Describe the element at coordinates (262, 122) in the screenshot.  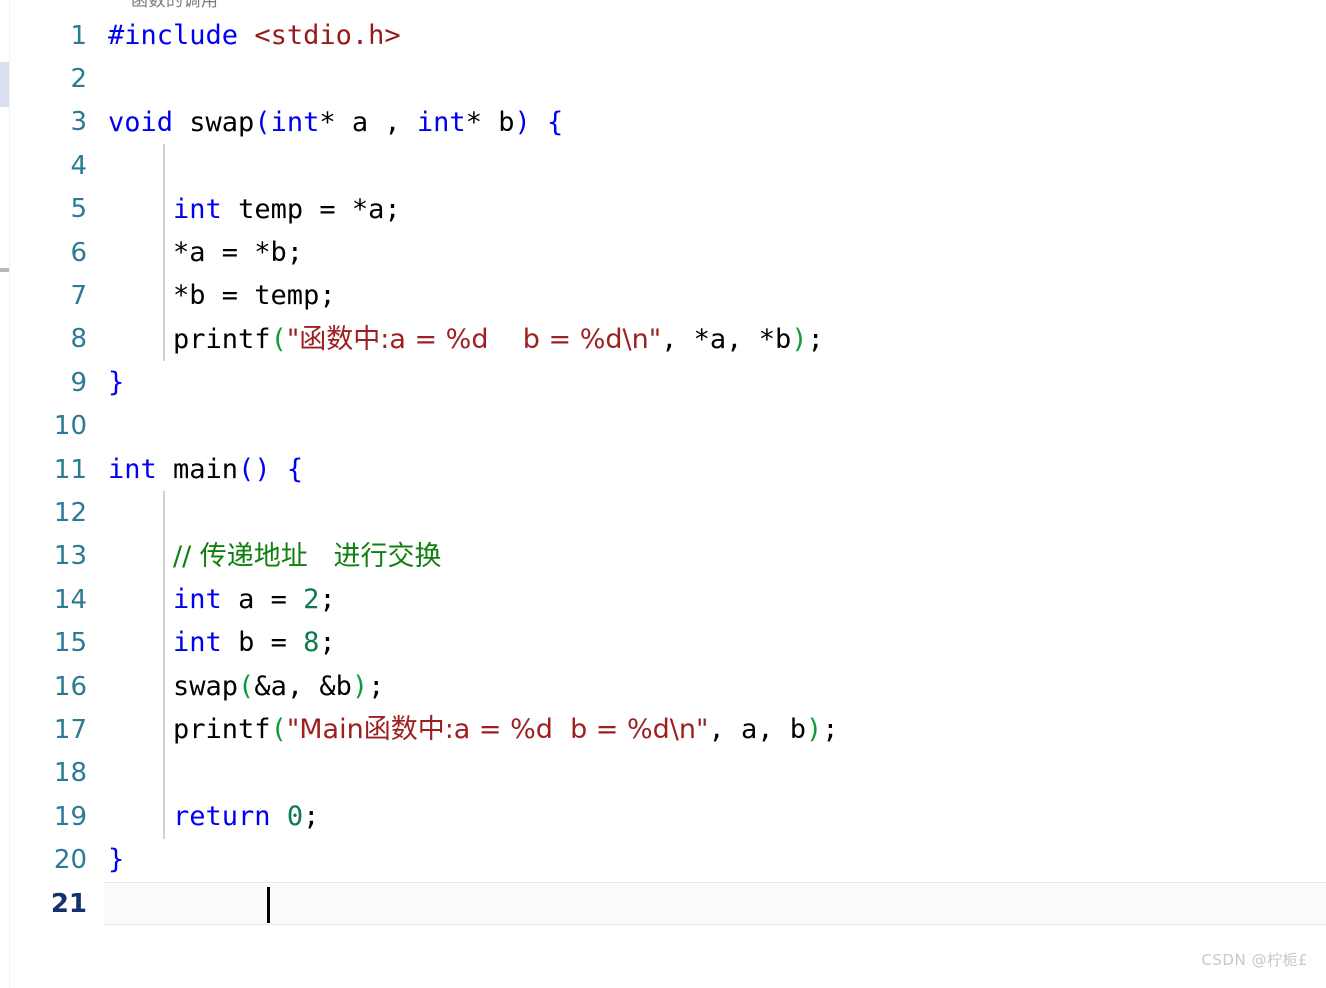
I see `code-token-brk-b: (` at that location.